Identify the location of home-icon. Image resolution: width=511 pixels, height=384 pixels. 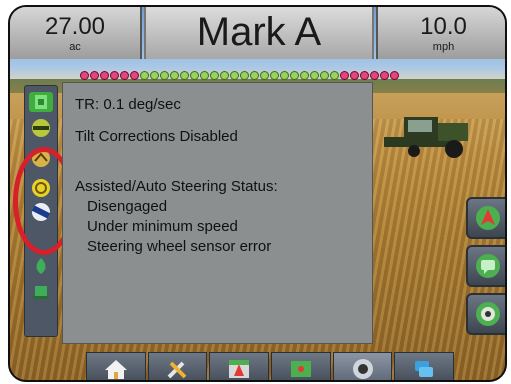
(115, 369).